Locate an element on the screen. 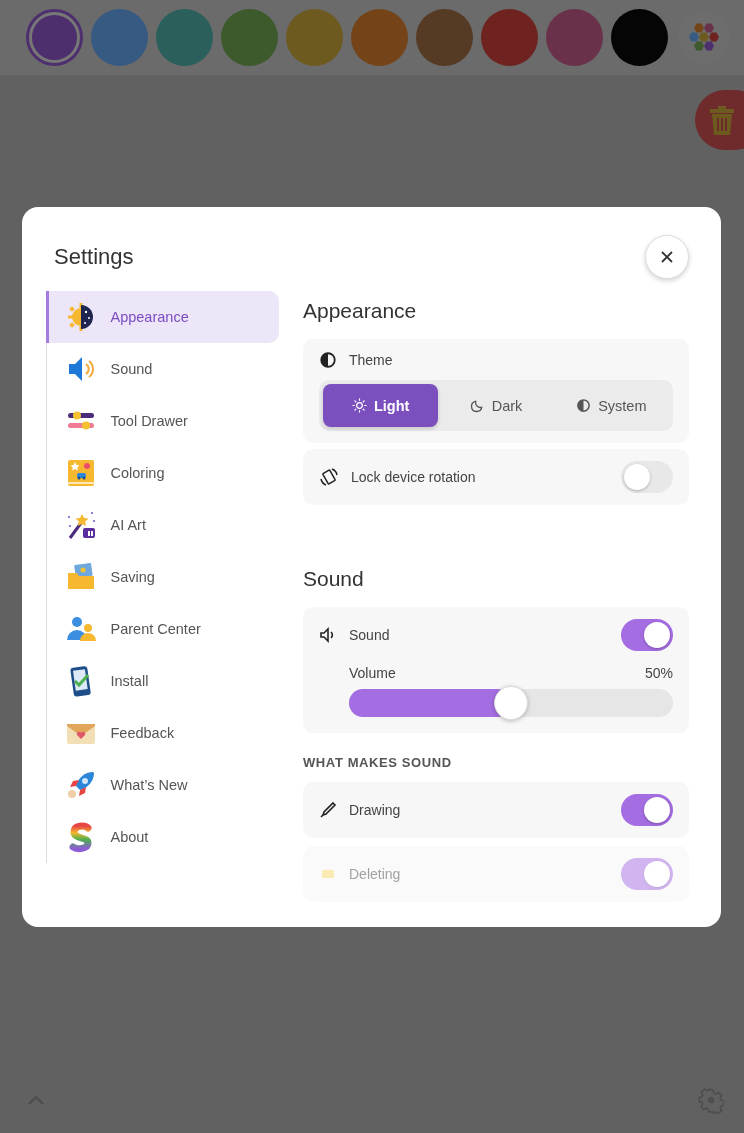 This screenshot has width=744, height=1133. setting-label: Sound is located at coordinates (370, 635).